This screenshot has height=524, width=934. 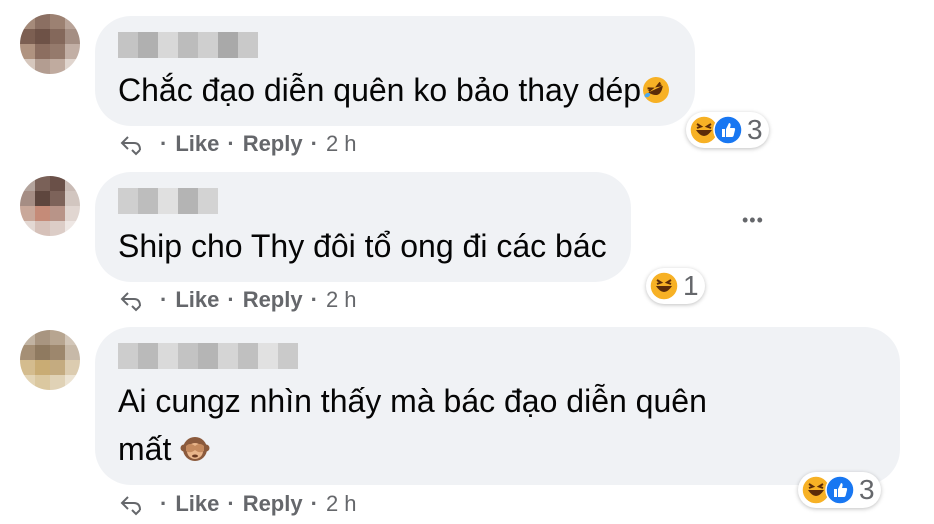 I want to click on comment-text: Ship cho Thy đôi tổ ong đi các bác, so click(x=362, y=246).